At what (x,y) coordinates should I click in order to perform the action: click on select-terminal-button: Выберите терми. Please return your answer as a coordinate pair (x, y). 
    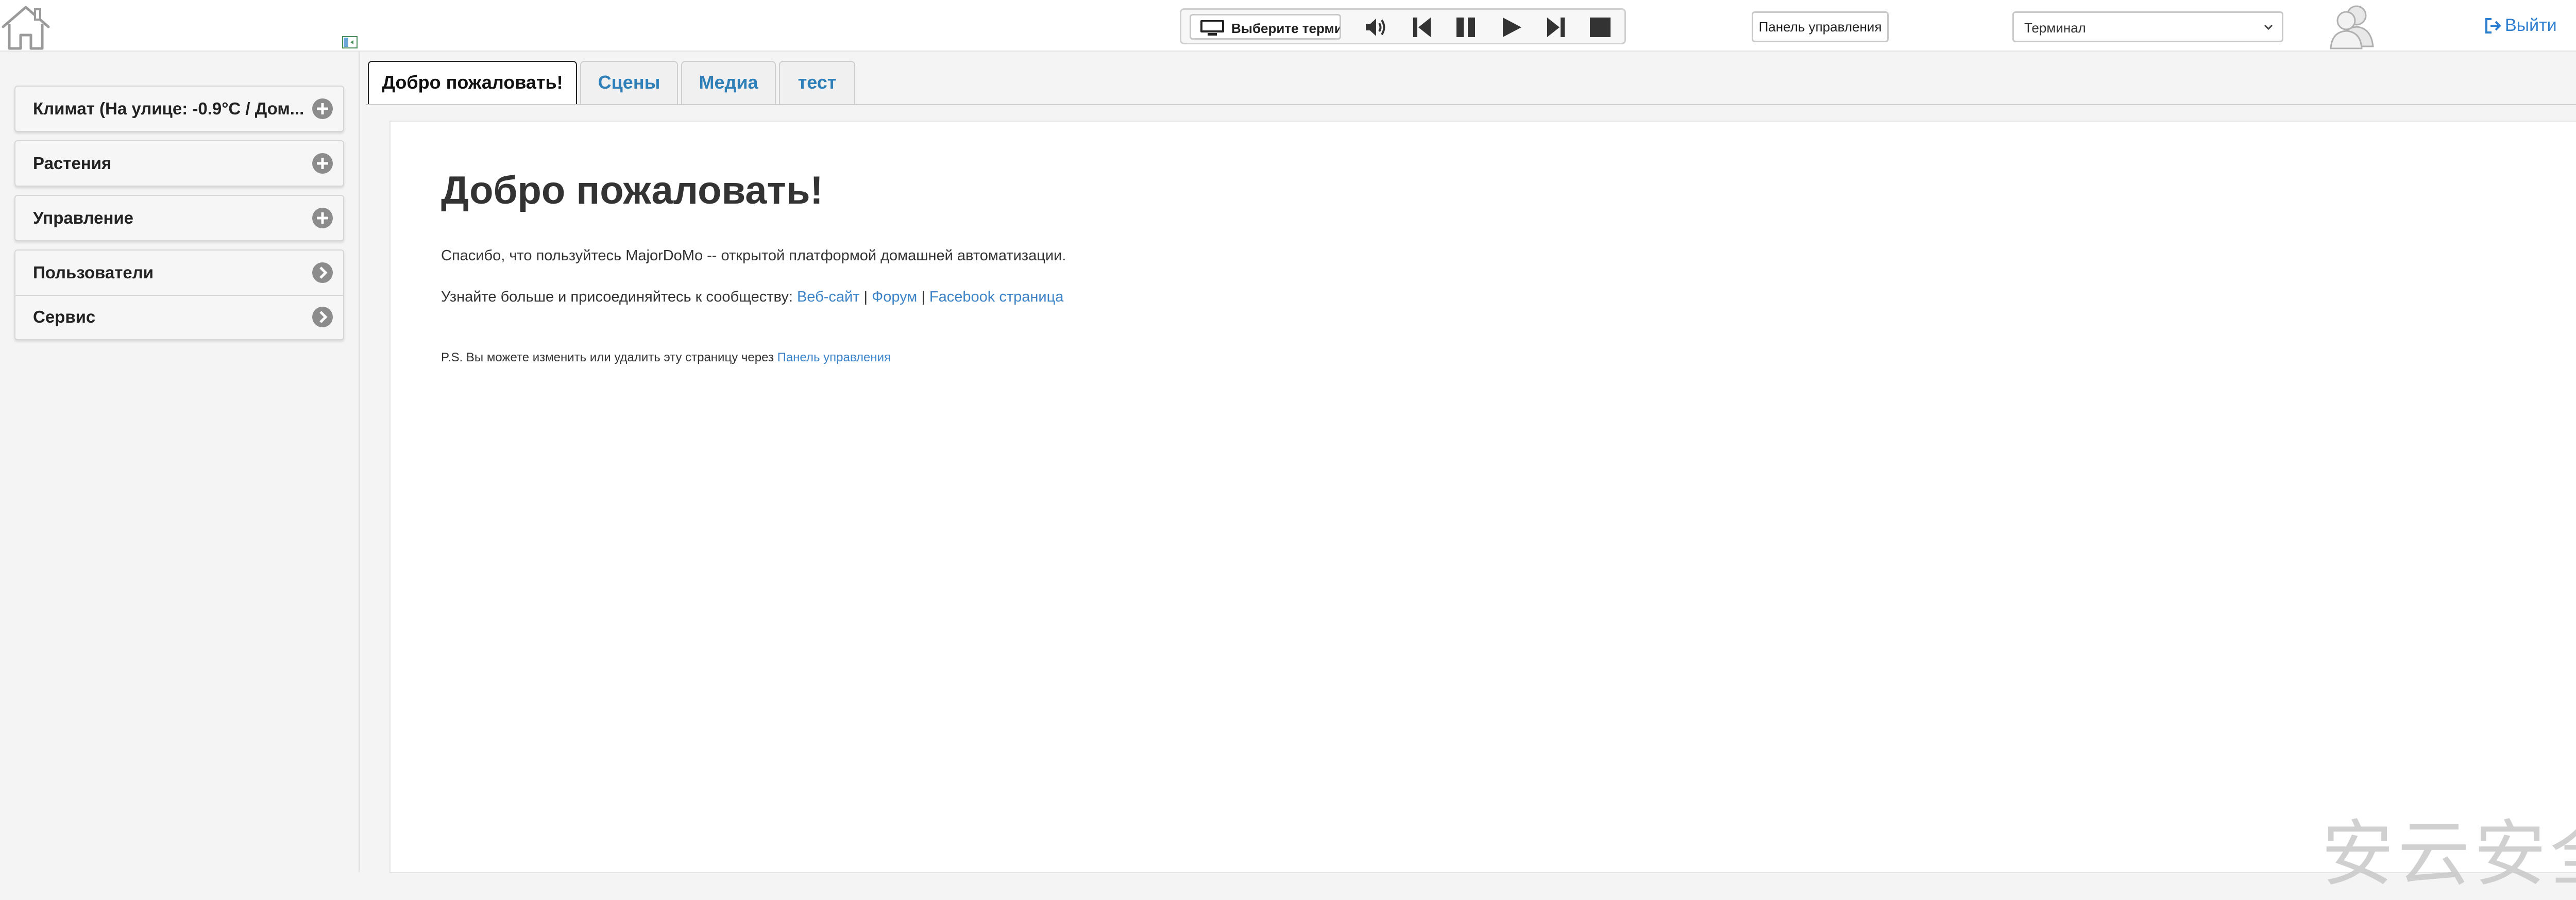
    Looking at the image, I should click on (1265, 27).